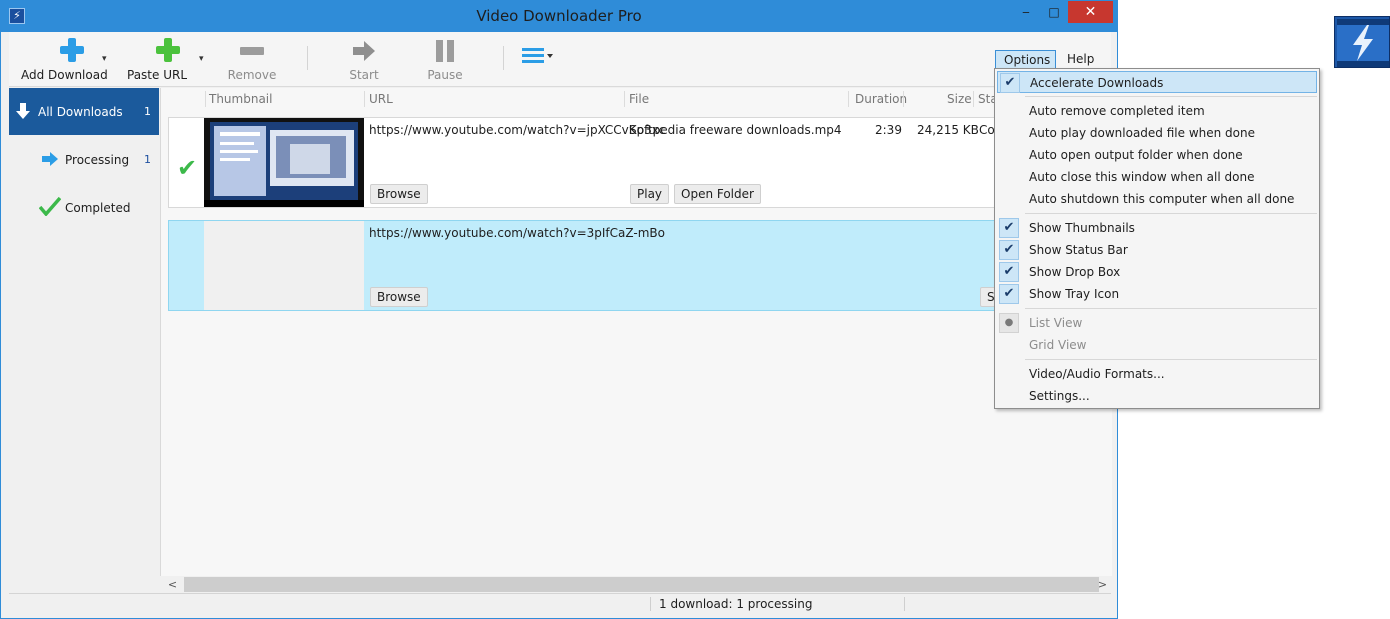 The width and height of the screenshot is (1390, 619). What do you see at coordinates (560, 604) in the screenshot?
I see `status-bar: 1 download: 1 processing` at bounding box center [560, 604].